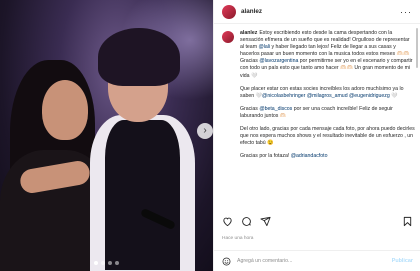 This screenshot has height=271, width=420. What do you see at coordinates (278, 61) in the screenshot?
I see `mention-link: @lavozargentina` at bounding box center [278, 61].